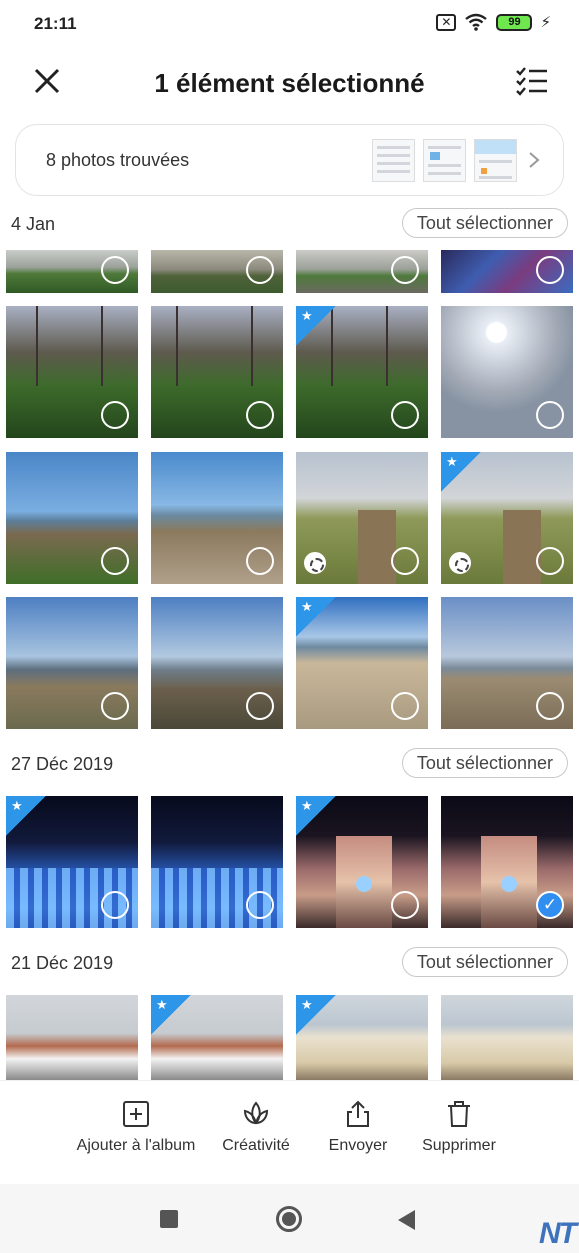  I want to click on found-photos-label: 8 photos trouvées, so click(118, 160).